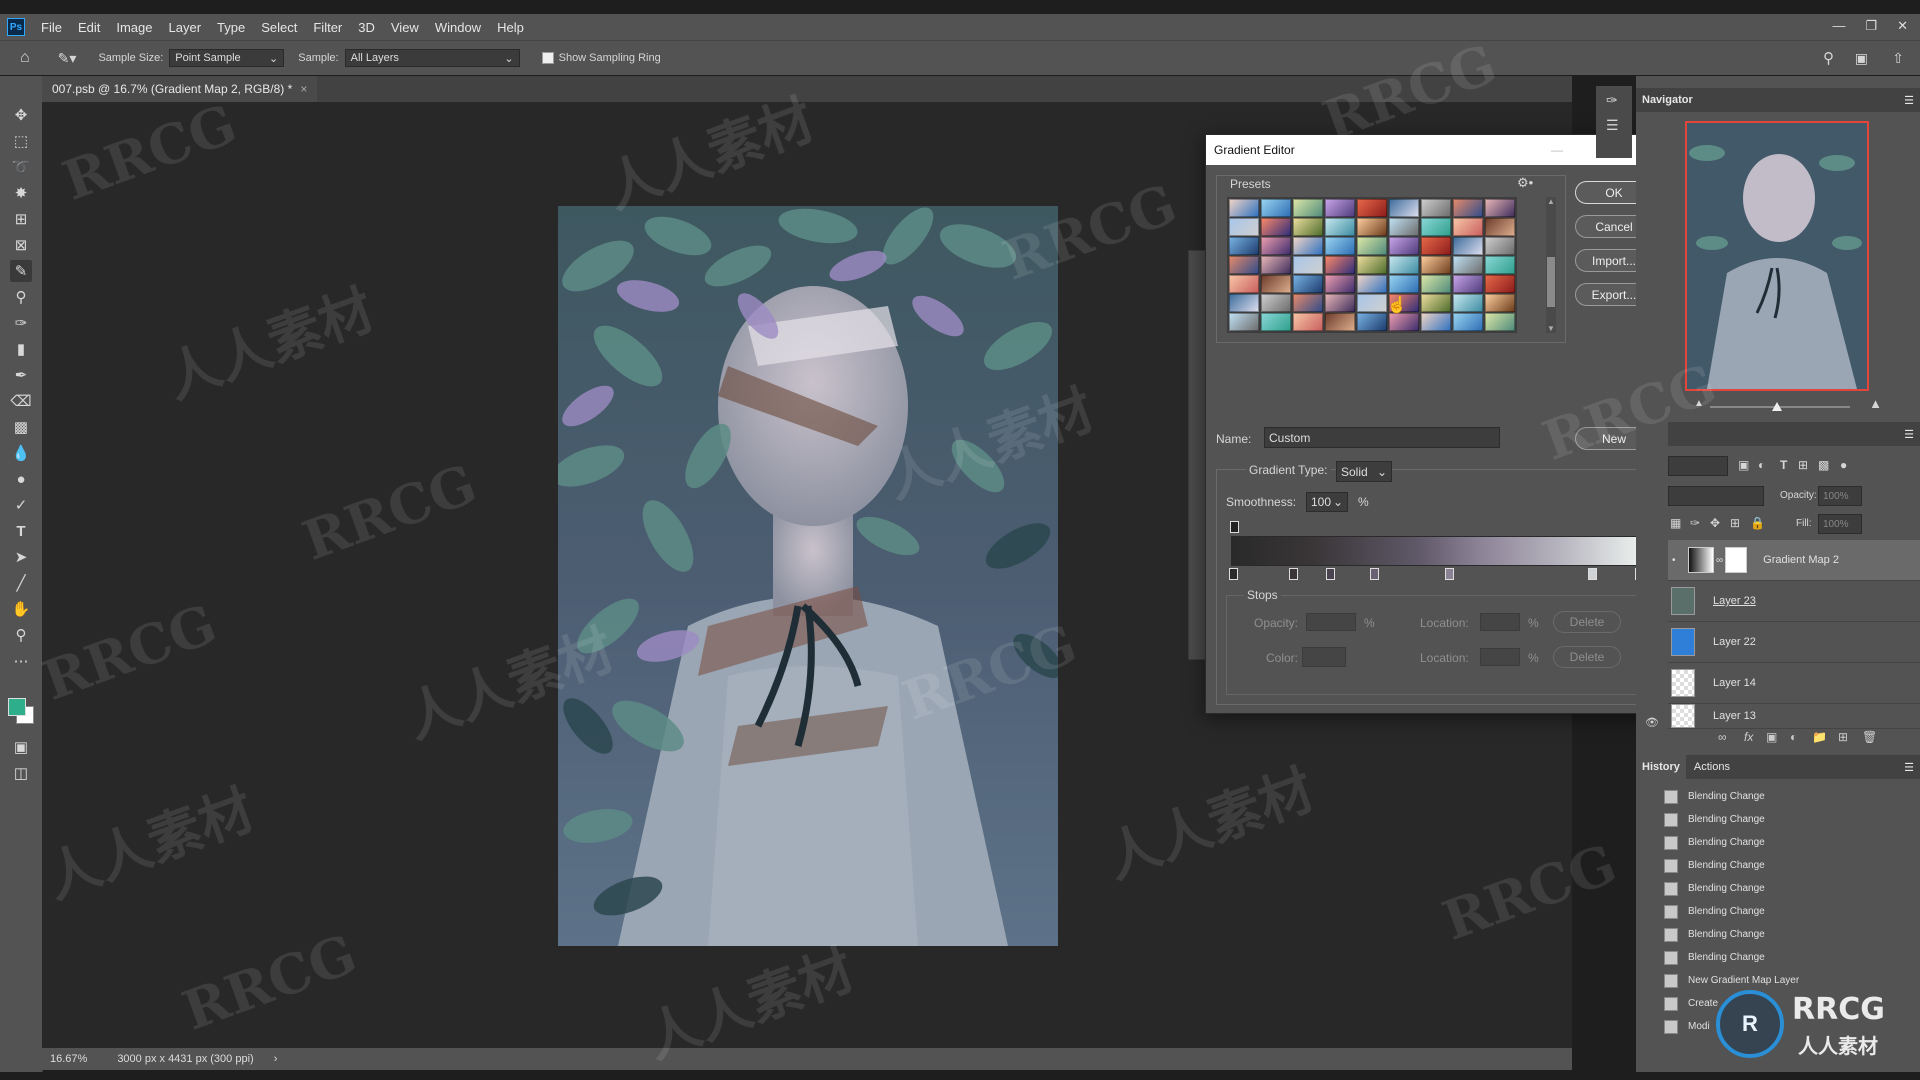  What do you see at coordinates (21, 531) in the screenshot?
I see `type-tool-icon: T` at bounding box center [21, 531].